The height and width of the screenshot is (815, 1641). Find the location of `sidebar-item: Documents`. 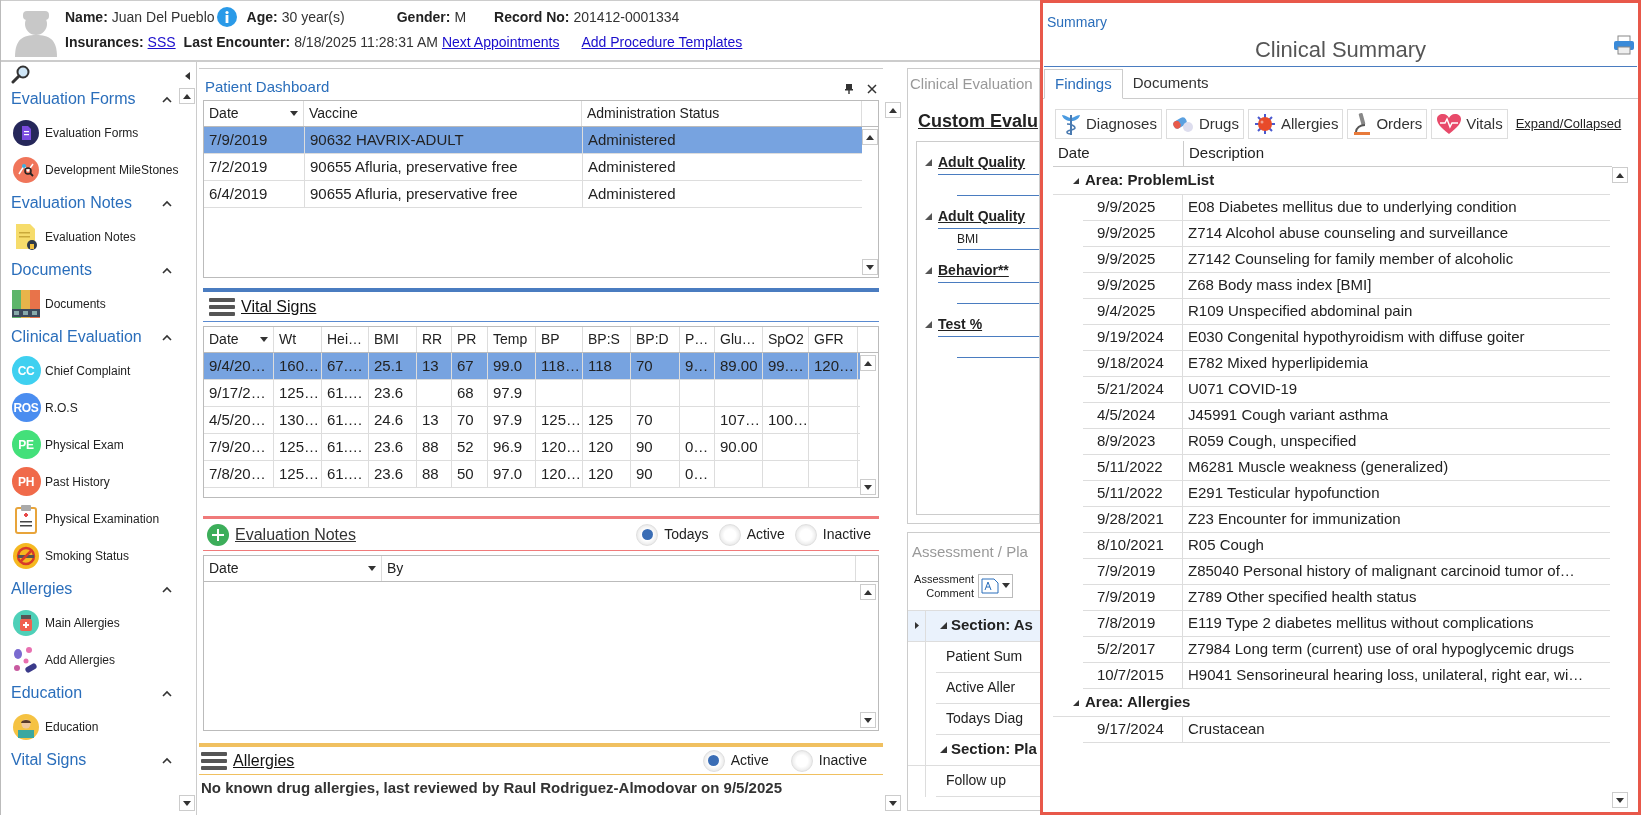

sidebar-item: Documents is located at coordinates (95, 303).